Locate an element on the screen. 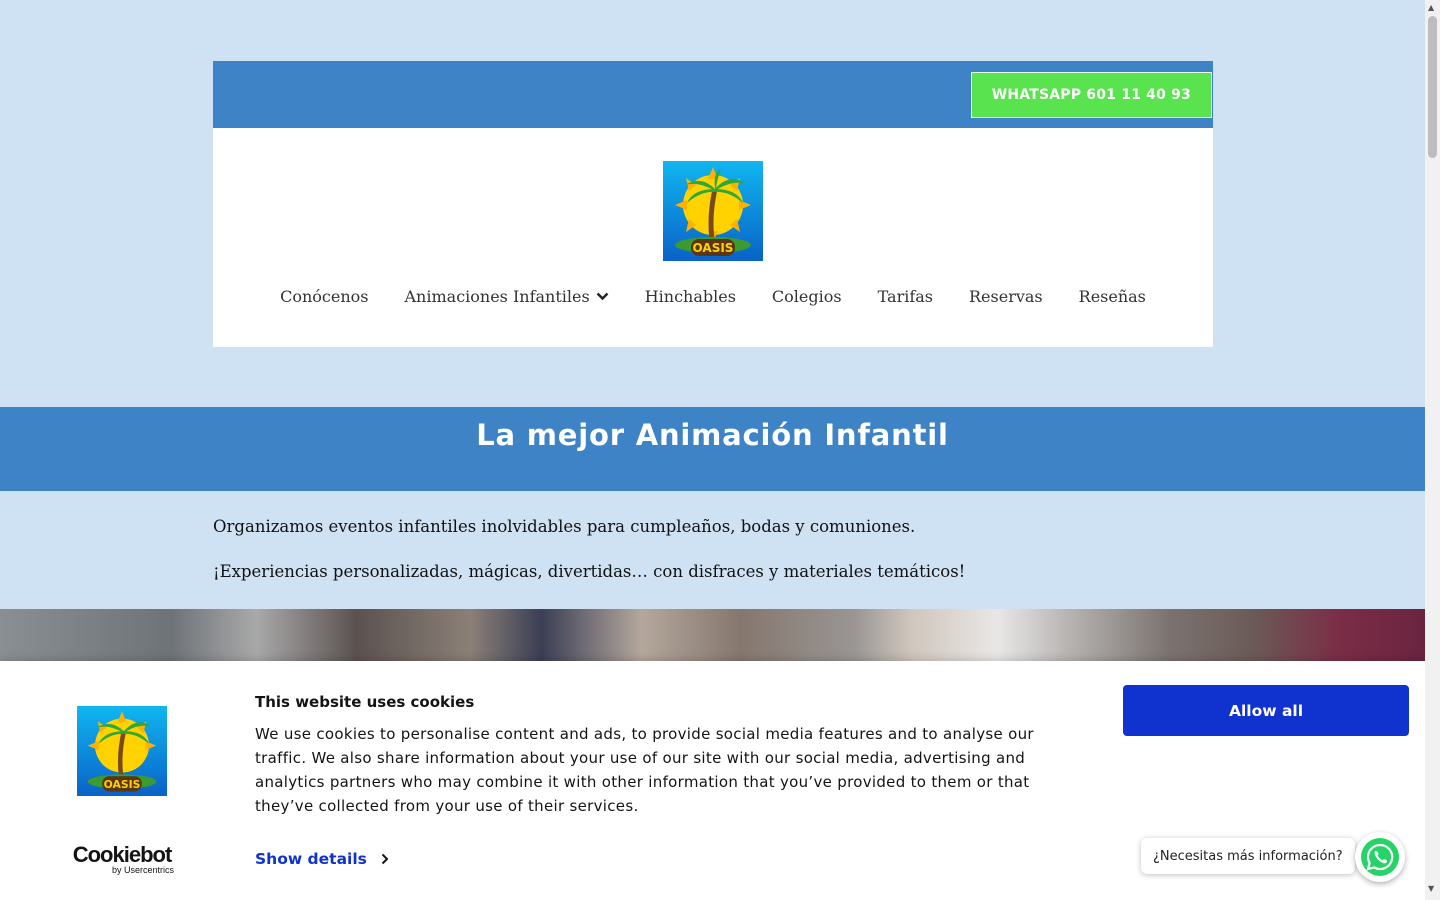 Image resolution: width=1440 pixels, height=900 pixels. cookiebot-logo: Cookiebot by Usercentrics is located at coordinates (122, 859).